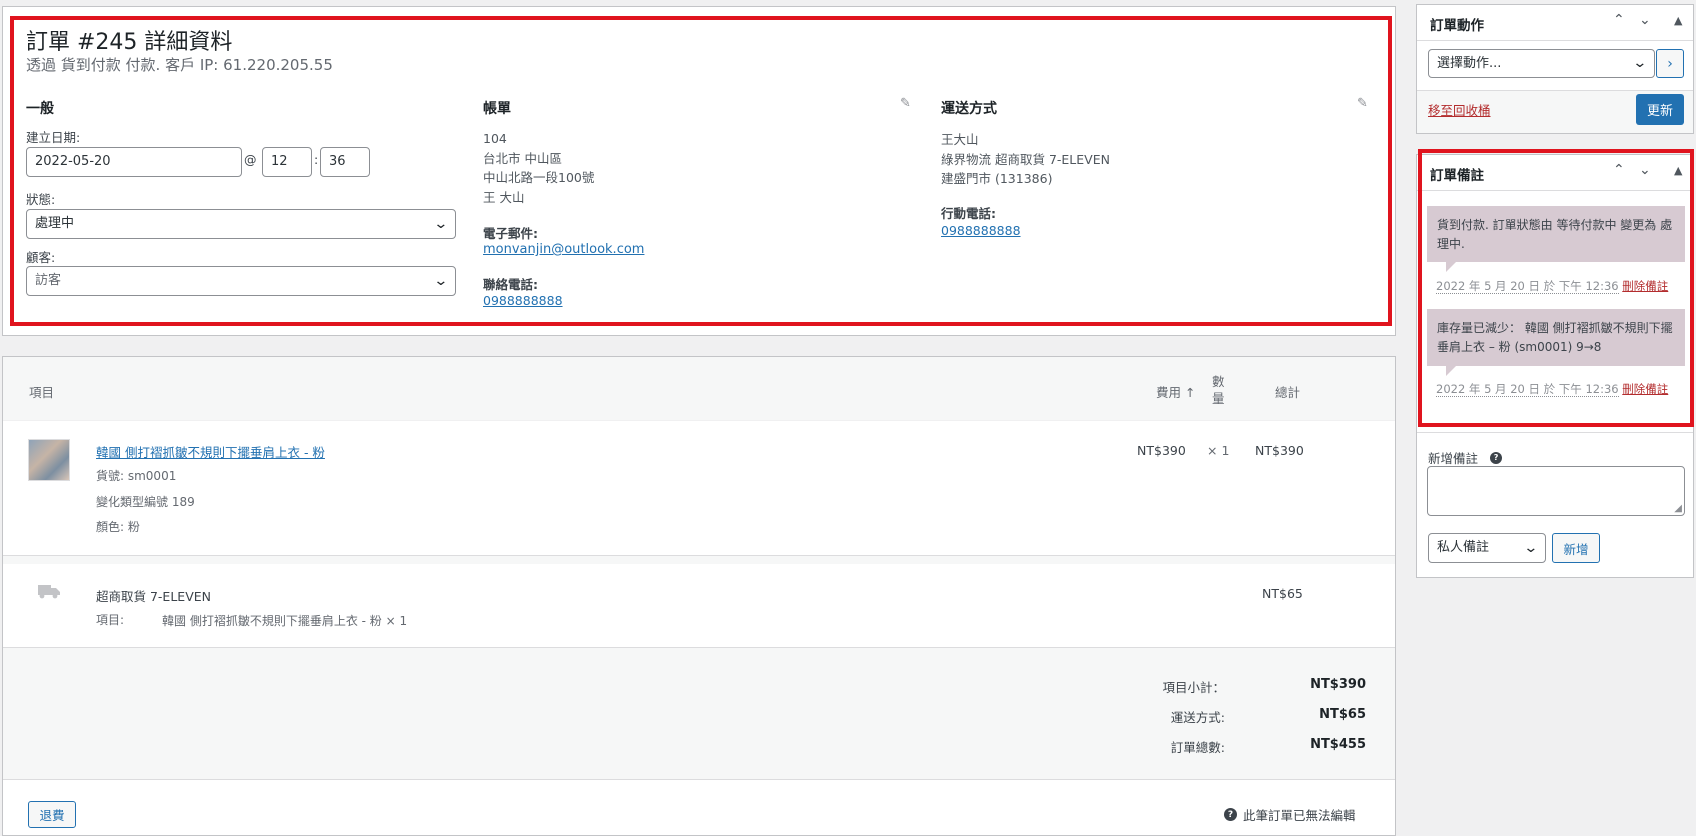 Image resolution: width=1696 pixels, height=836 pixels. I want to click on notes-divider, so click(1555, 432).